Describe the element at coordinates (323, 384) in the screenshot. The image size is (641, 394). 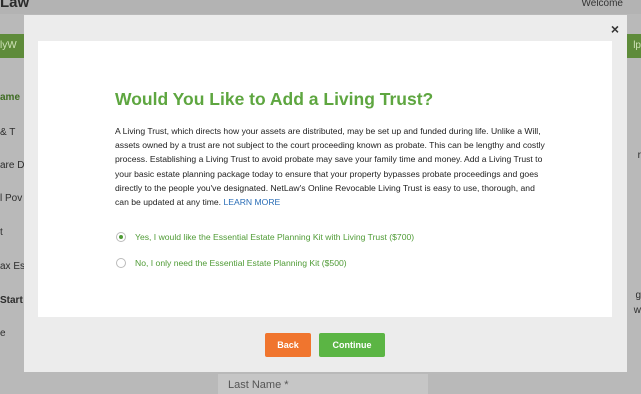
I see `last-name-field: Last Name *` at that location.